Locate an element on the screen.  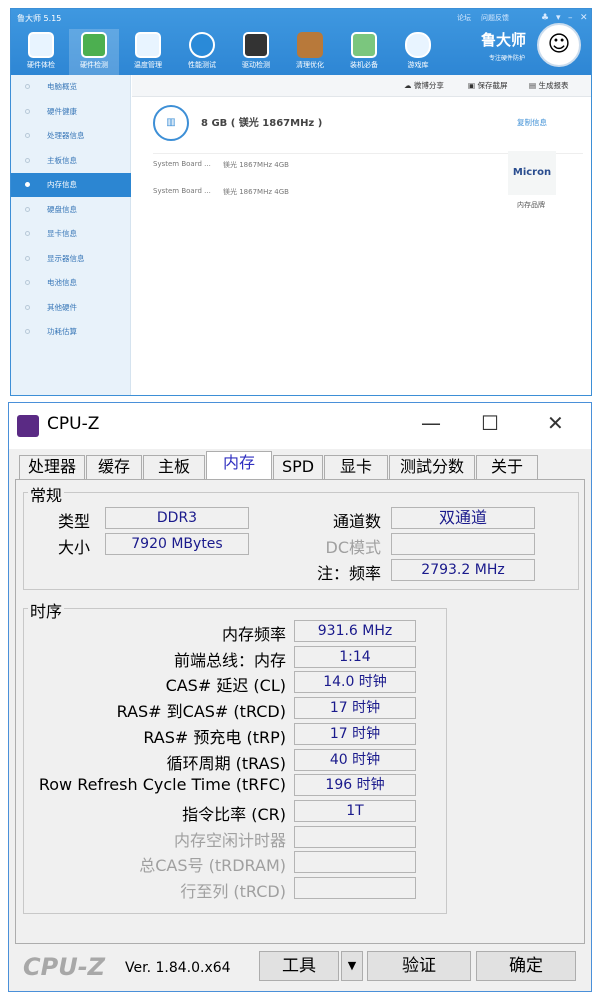
sidebar-item: 显示器信息 is located at coordinates (71, 259).